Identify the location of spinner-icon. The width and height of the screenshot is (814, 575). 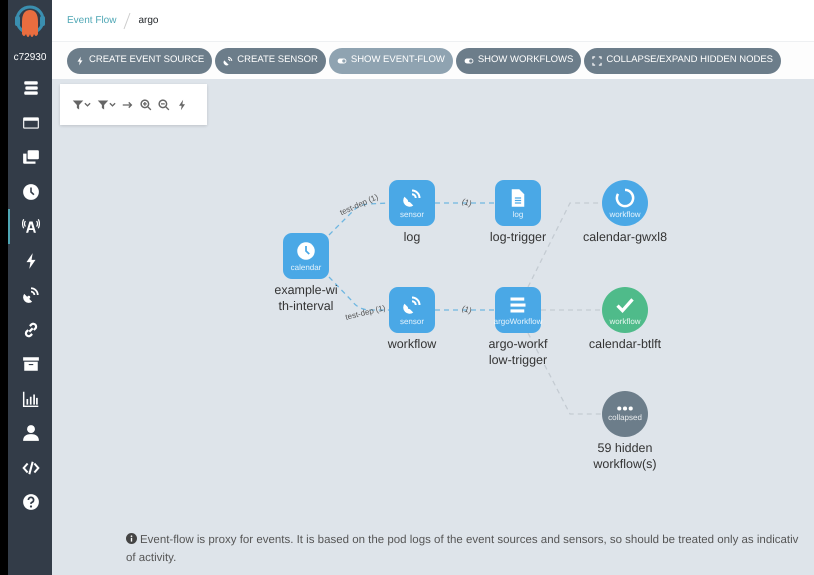
(625, 198).